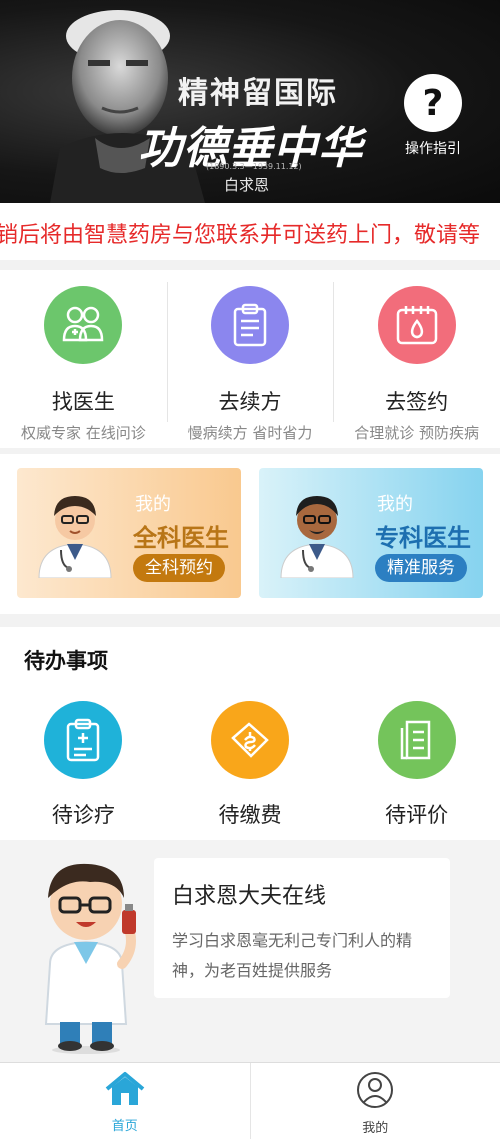 This screenshot has width=500, height=1139. What do you see at coordinates (375, 1128) in the screenshot?
I see `tab-label: 我的` at bounding box center [375, 1128].